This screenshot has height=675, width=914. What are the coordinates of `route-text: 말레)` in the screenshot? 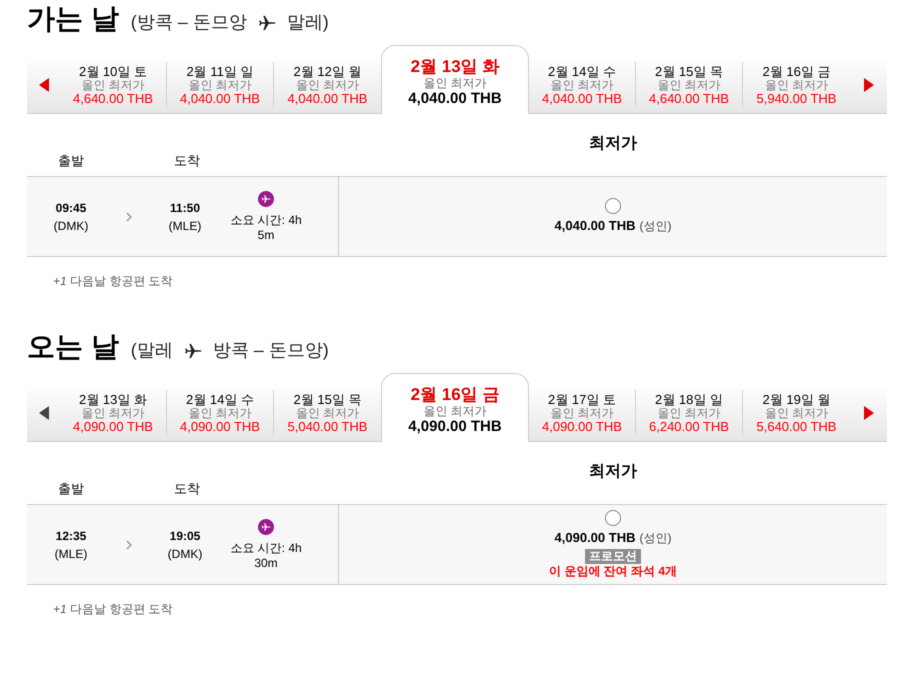 It's located at (307, 22).